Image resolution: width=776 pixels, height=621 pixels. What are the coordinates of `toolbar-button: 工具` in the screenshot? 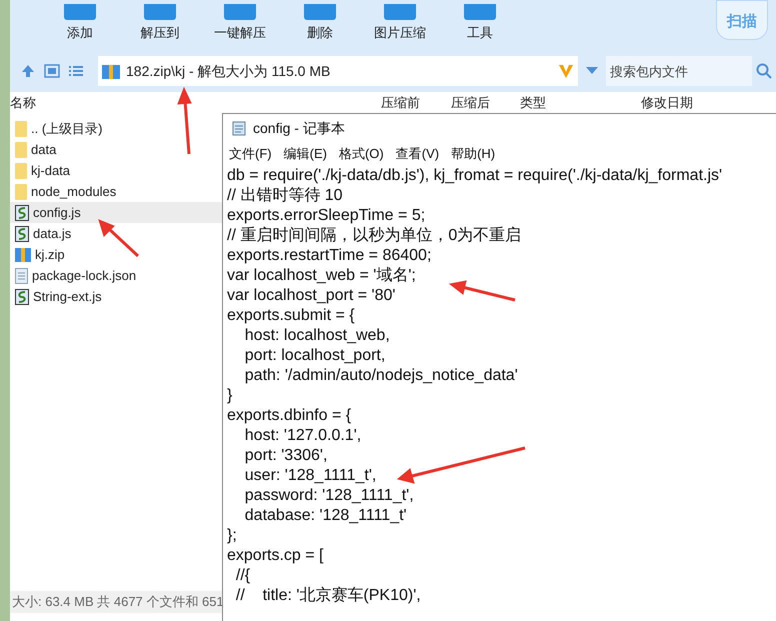 It's located at (480, 24).